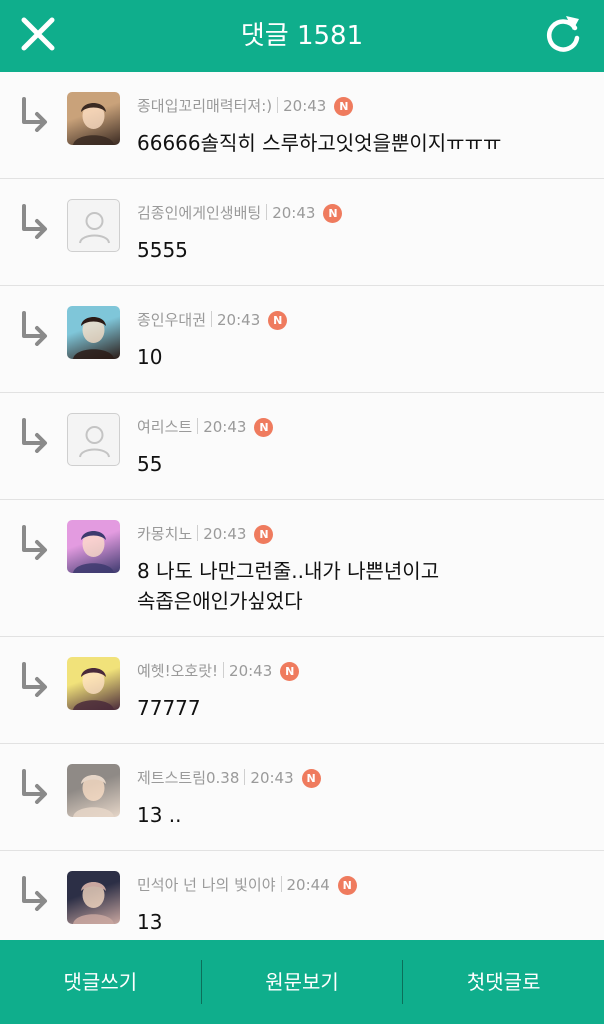 This screenshot has height=1024, width=604. I want to click on comment-row: 민석아 넌 나의 빛이야 20:44 N 13, so click(302, 895).